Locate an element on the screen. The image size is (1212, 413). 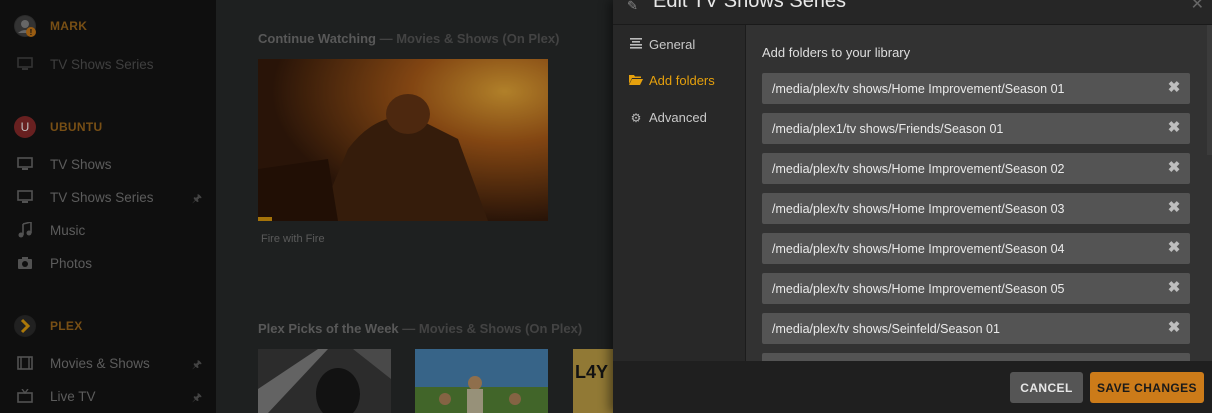
add-folders-heading: Add folders to your library is located at coordinates (836, 52).